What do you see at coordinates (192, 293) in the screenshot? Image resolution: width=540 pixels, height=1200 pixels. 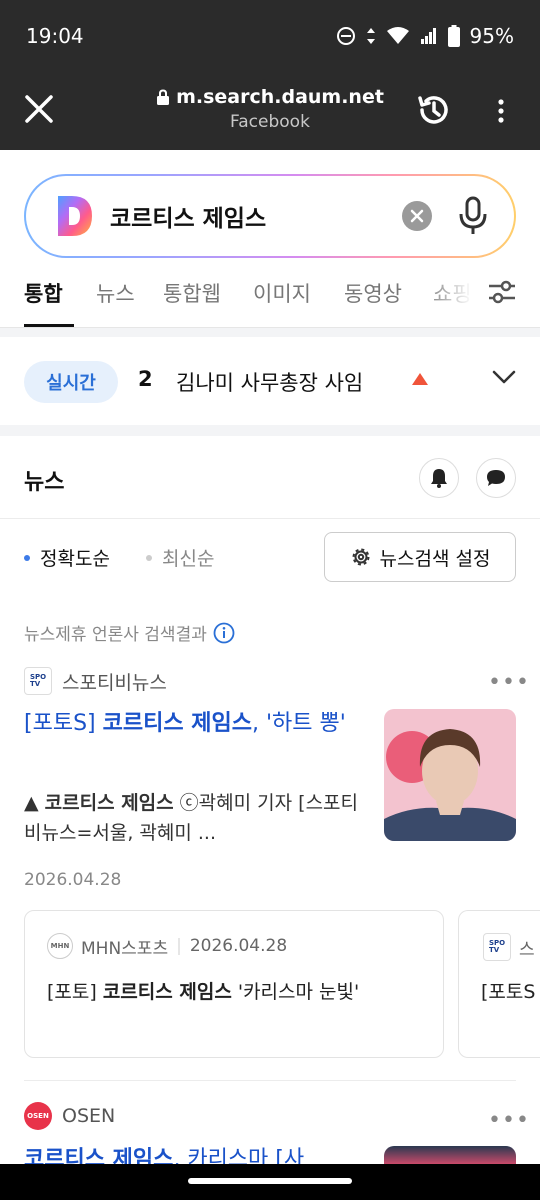 I see `tab-integrated-web: 통합웹` at bounding box center [192, 293].